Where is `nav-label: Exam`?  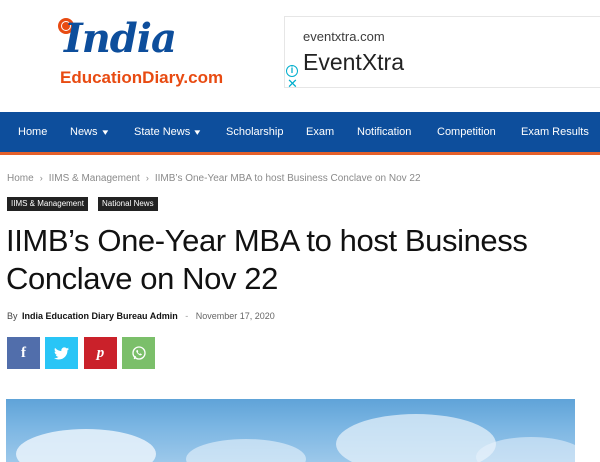
nav-label: Exam is located at coordinates (320, 132).